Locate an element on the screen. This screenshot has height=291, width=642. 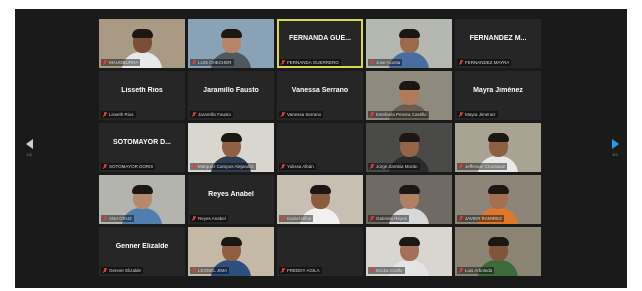
participant-tile: Lisseth Rios Lisseth Rios is located at coordinates (142, 95).